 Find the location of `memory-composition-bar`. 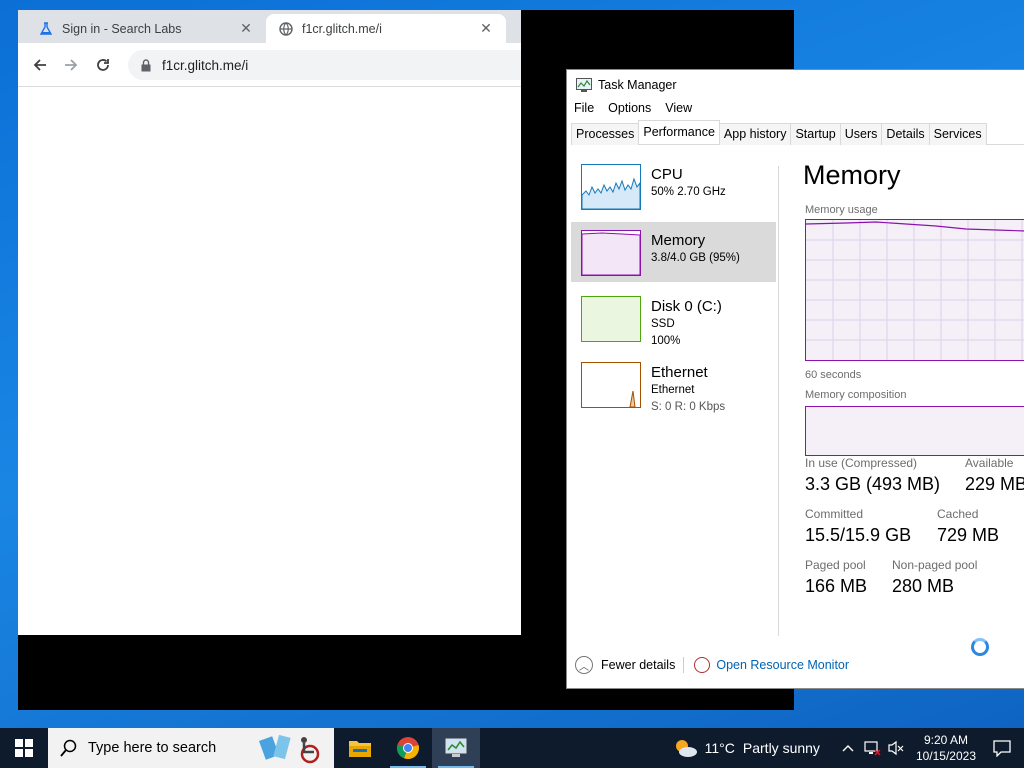

memory-composition-bar is located at coordinates (914, 431).